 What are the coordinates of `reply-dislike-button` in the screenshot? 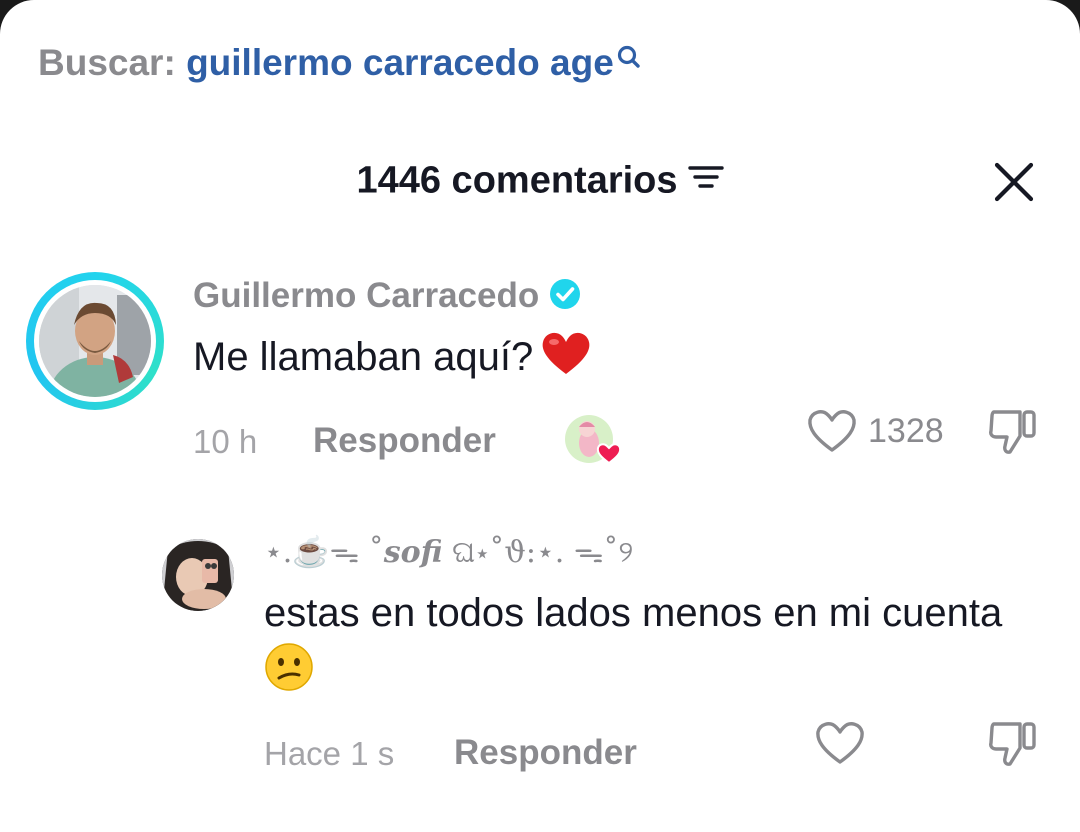 It's located at (1013, 745).